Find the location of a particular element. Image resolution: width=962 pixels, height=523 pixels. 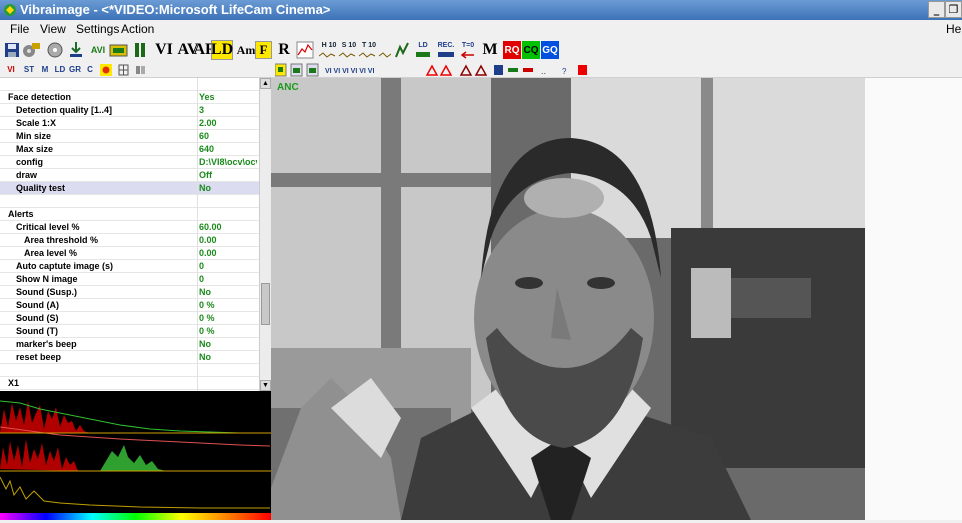

graph-plot is located at coordinates (135, 460).